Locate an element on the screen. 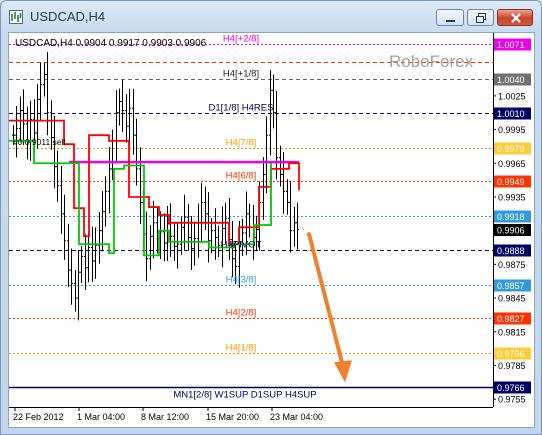 The height and width of the screenshot is (435, 542). time-tick-label: 22 Feb 2012 is located at coordinates (38, 417).